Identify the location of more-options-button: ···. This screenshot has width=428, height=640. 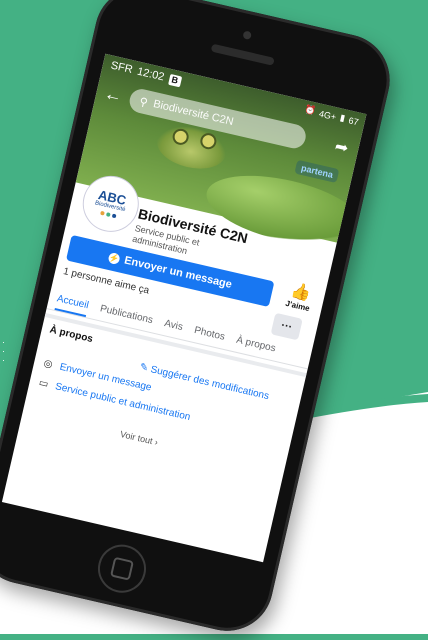
(286, 326).